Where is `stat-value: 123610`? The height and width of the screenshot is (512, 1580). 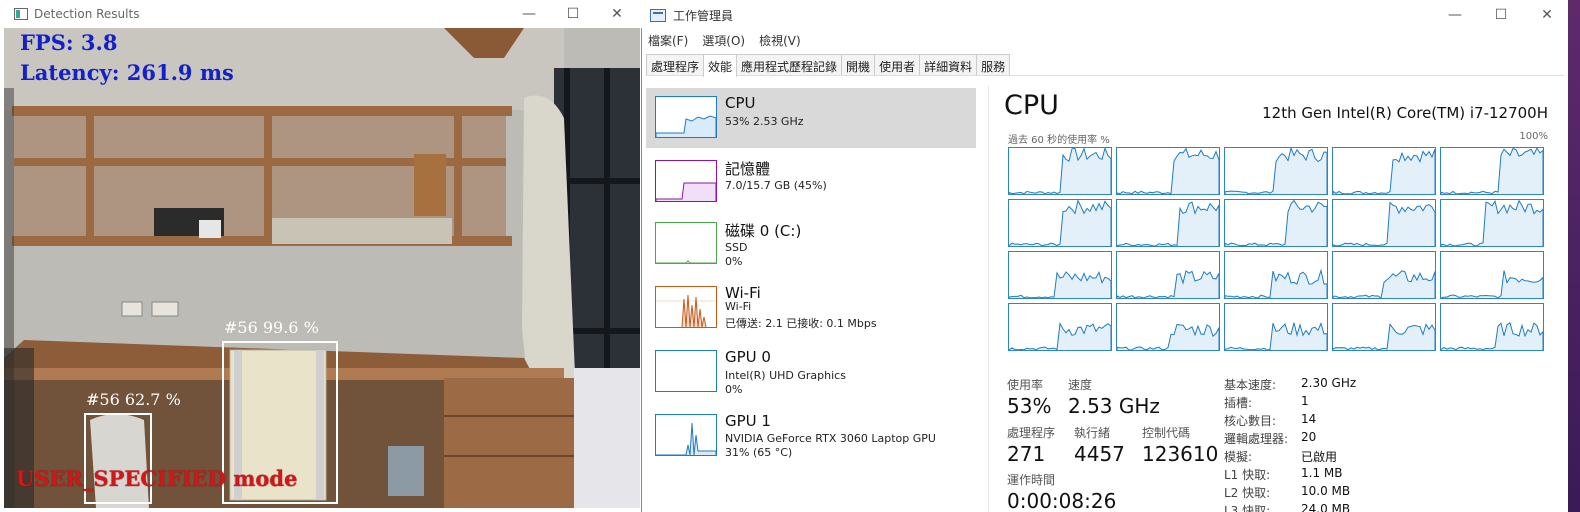
stat-value: 123610 is located at coordinates (1180, 454).